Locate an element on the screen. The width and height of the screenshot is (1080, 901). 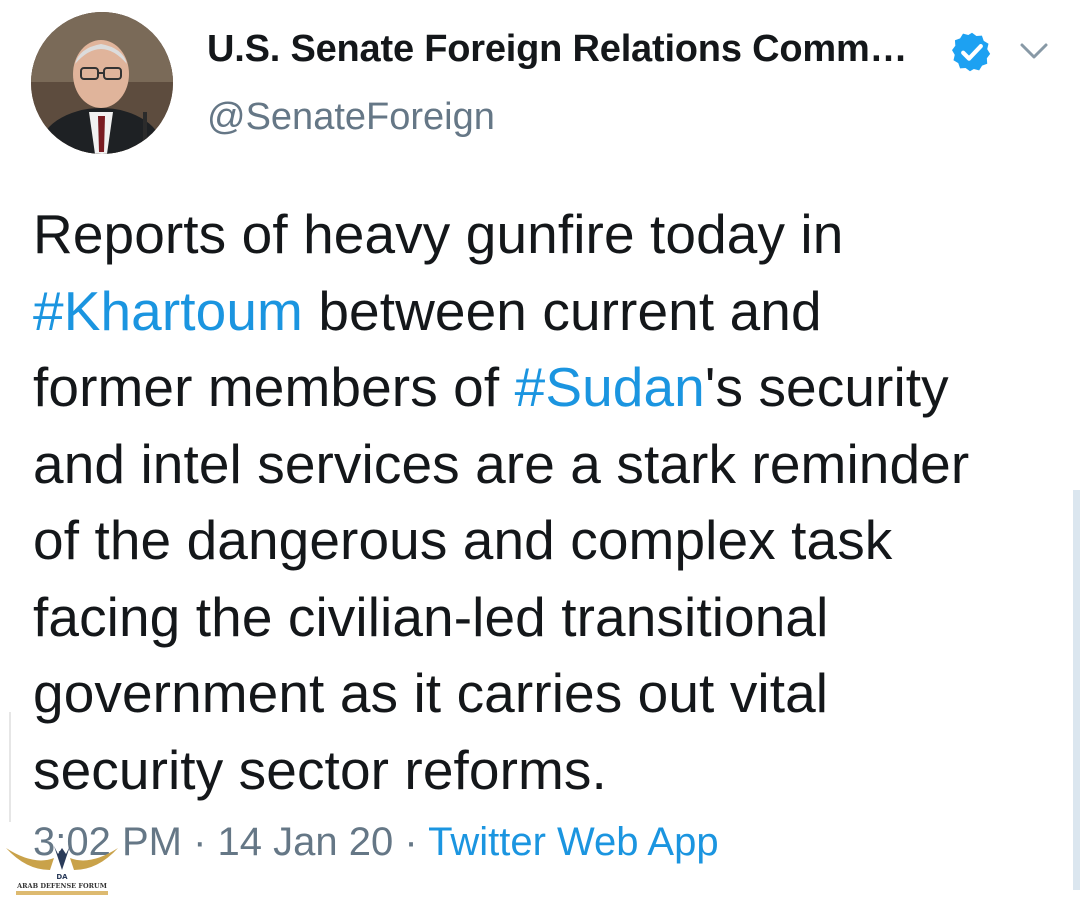
tweet-text-line: government as it carries out vital is located at coordinates (431, 693).